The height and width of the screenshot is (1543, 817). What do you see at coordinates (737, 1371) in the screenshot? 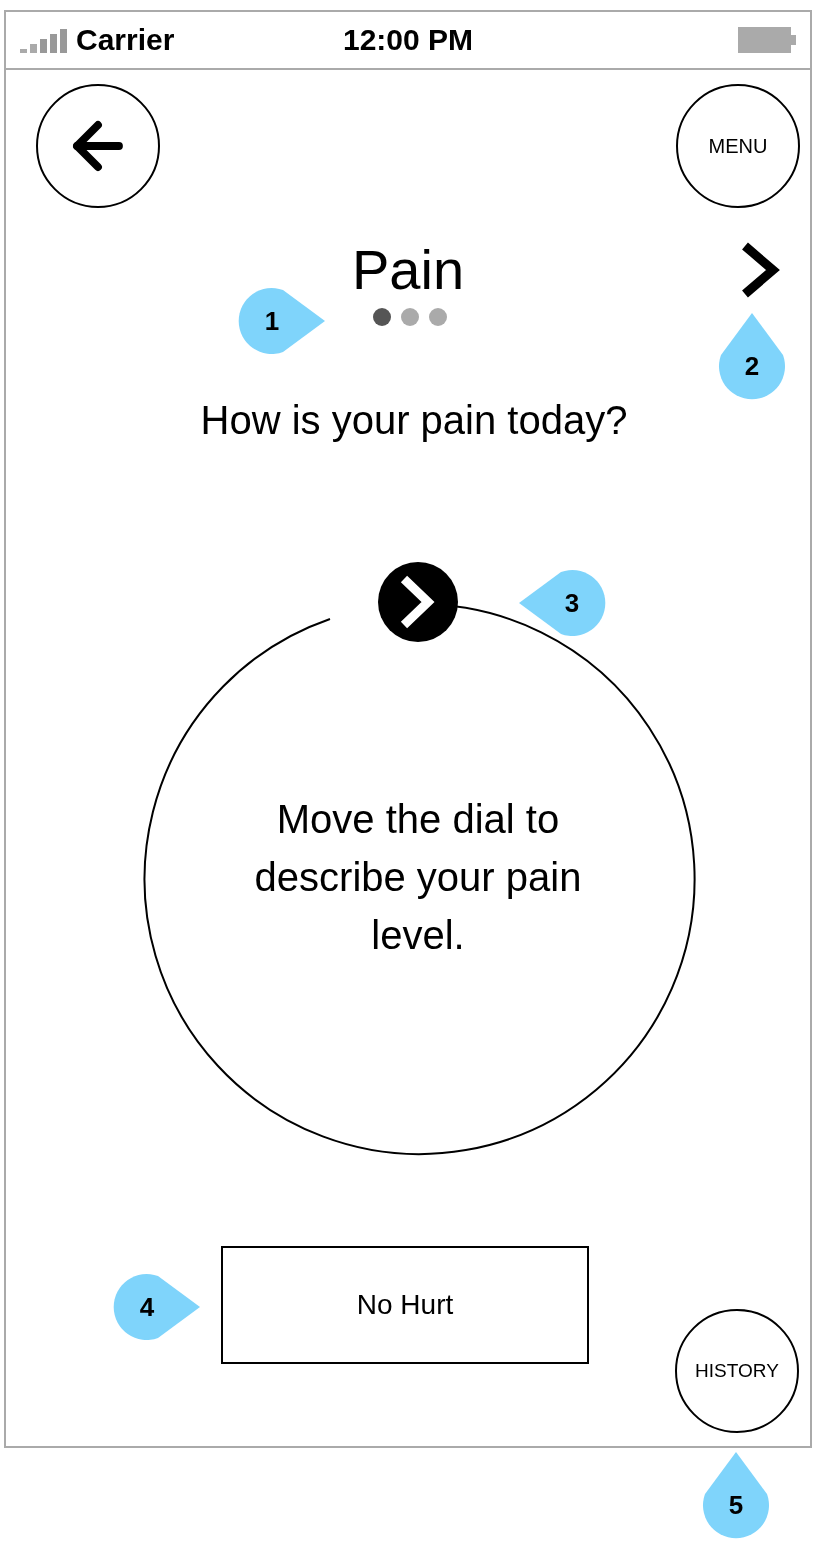
I see `history-button: HISTORY` at bounding box center [737, 1371].